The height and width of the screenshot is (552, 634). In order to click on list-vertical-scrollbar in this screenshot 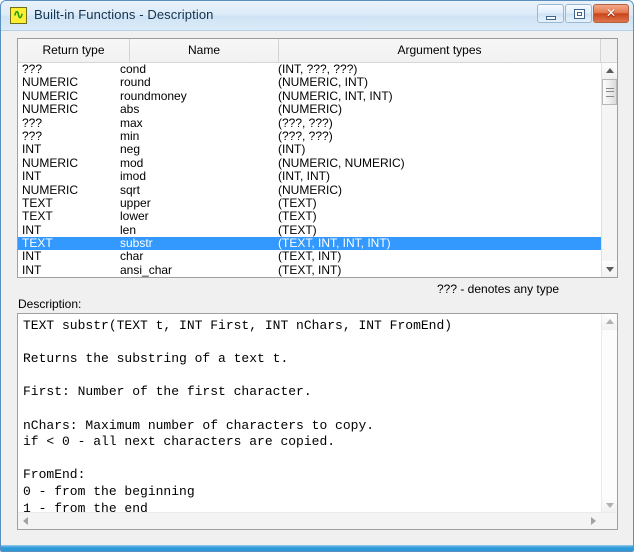, I will do `click(609, 170)`.